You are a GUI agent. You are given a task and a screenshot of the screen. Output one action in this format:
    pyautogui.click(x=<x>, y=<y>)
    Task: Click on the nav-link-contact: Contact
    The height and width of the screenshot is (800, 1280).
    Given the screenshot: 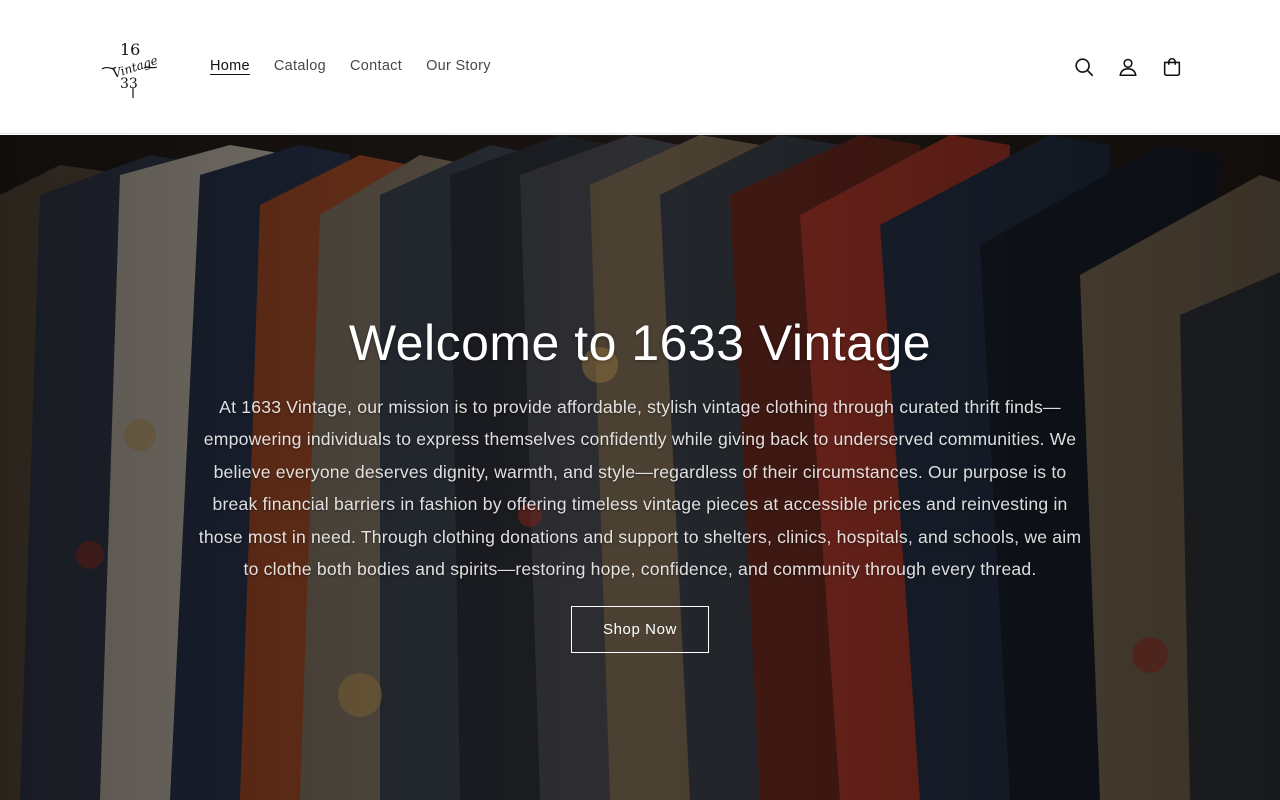 What is the action you would take?
    pyautogui.click(x=376, y=66)
    